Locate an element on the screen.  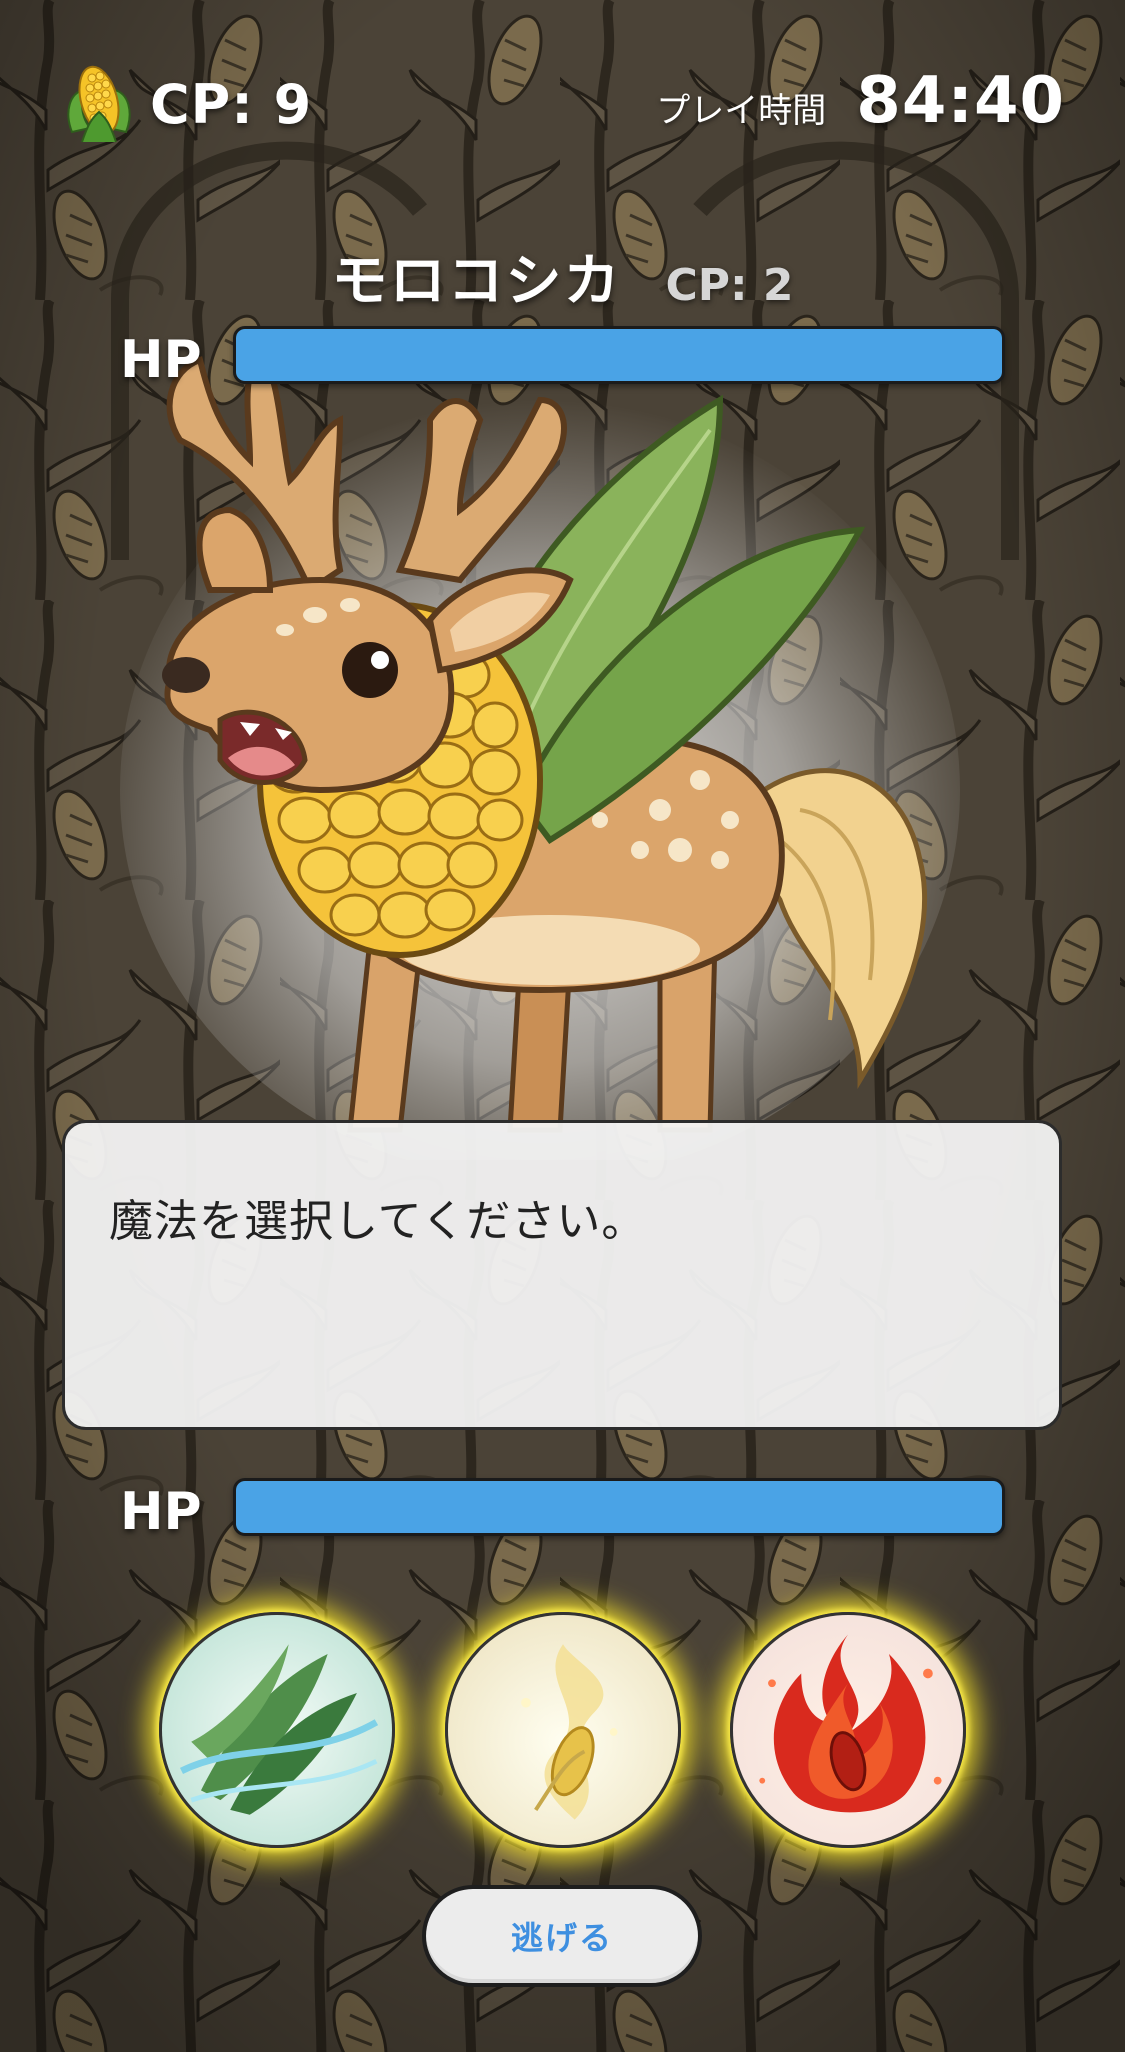
light-corn-magic-button is located at coordinates (563, 1730).